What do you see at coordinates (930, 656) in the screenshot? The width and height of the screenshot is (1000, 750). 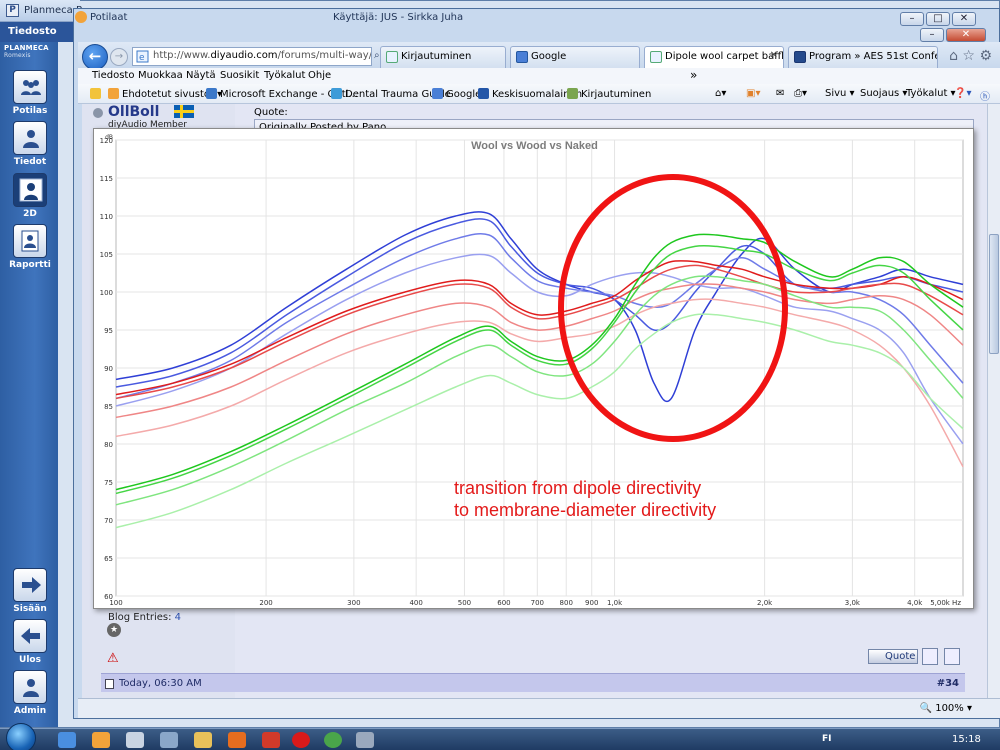 I see `multiquote-icon` at bounding box center [930, 656].